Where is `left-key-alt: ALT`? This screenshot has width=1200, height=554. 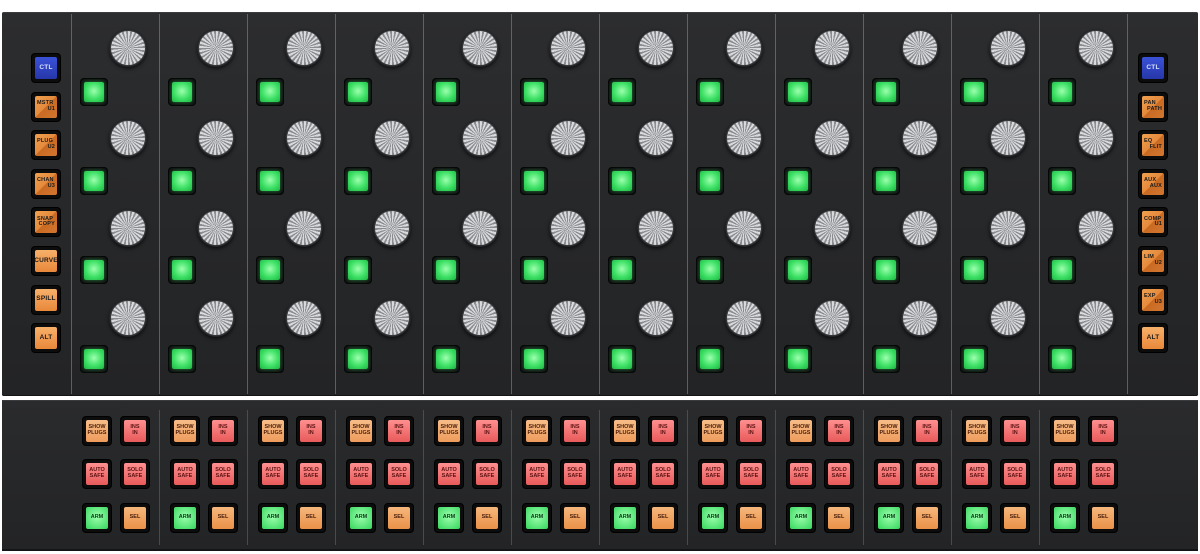 left-key-alt: ALT is located at coordinates (46, 338).